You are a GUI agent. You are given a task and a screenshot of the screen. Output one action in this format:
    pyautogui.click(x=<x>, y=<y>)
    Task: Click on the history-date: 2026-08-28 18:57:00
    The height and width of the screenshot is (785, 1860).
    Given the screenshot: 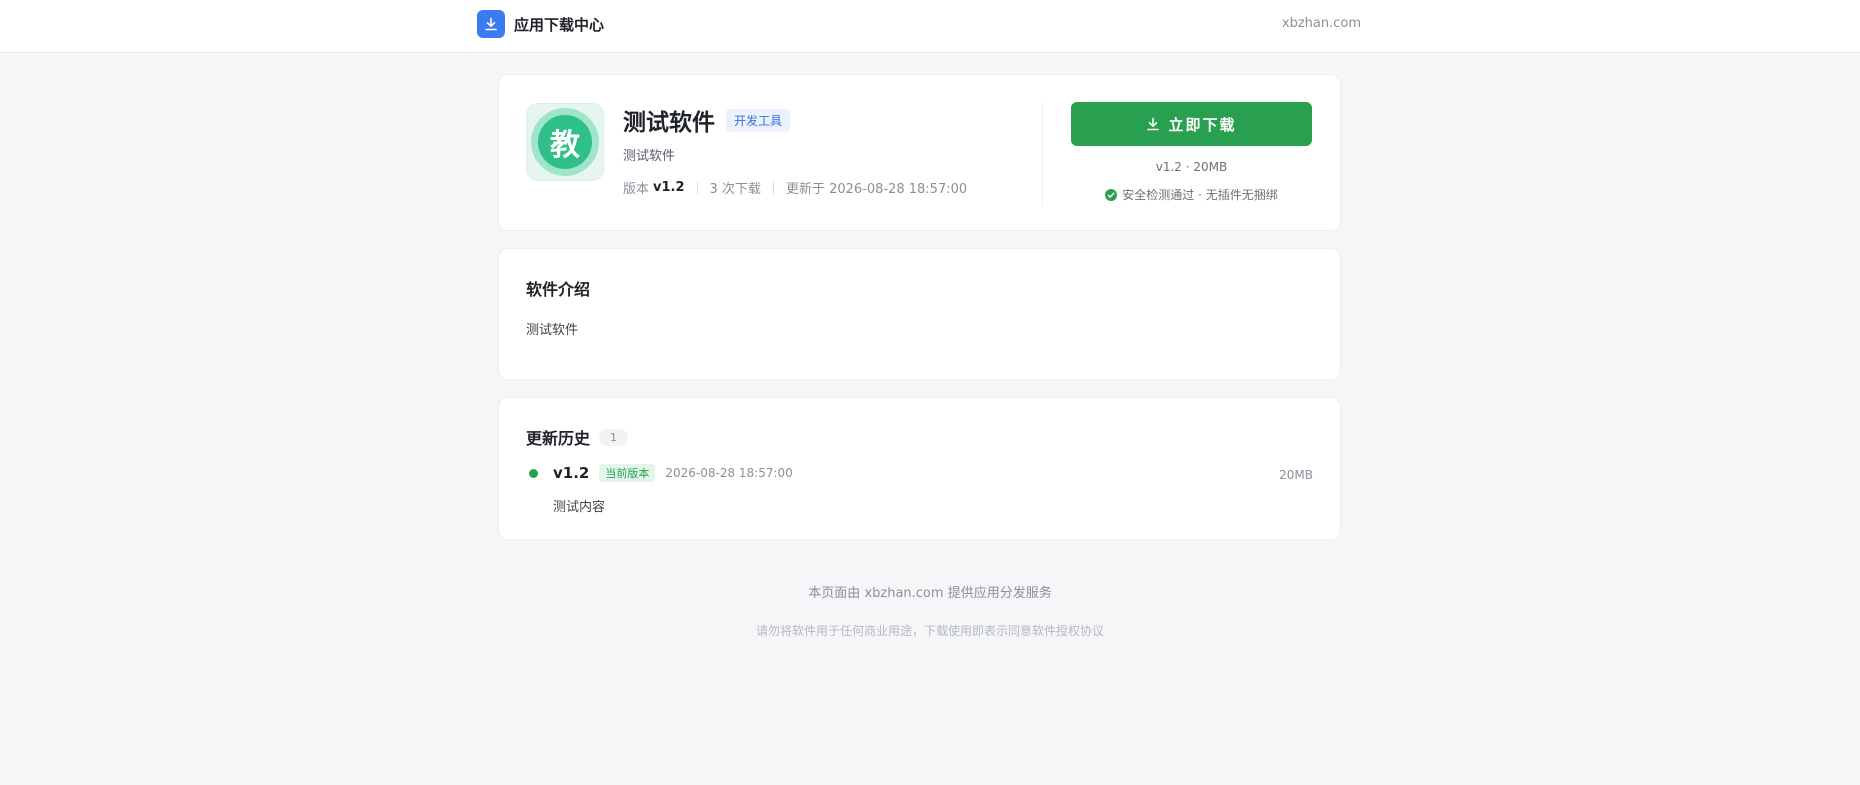 What is the action you would take?
    pyautogui.click(x=729, y=473)
    